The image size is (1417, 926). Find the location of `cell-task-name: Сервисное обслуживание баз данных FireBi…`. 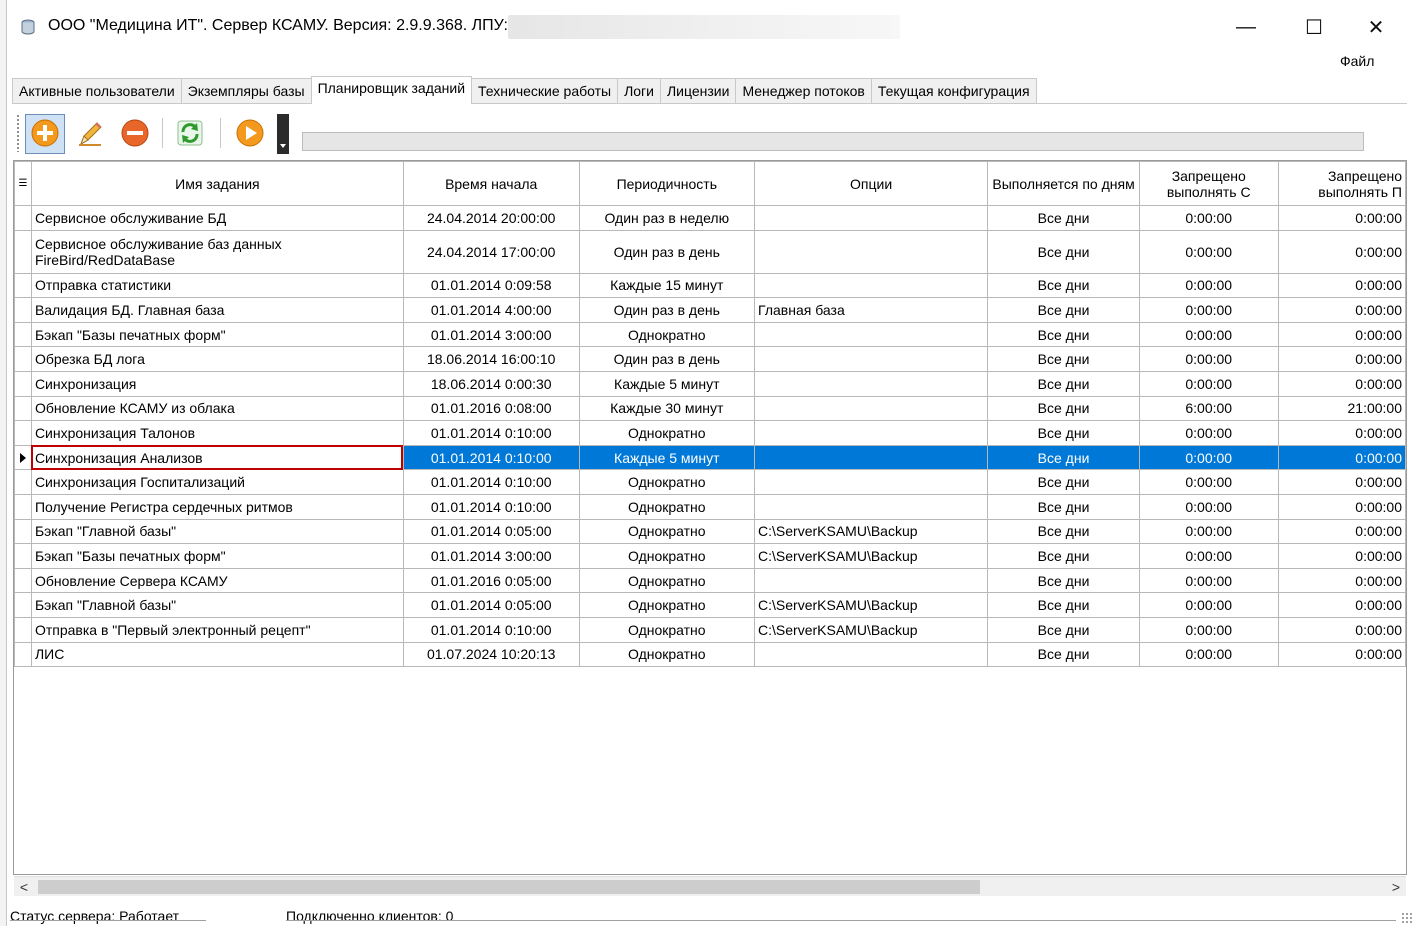

cell-task-name: Сервисное обслуживание баз данных FireBi… is located at coordinates (217, 251).